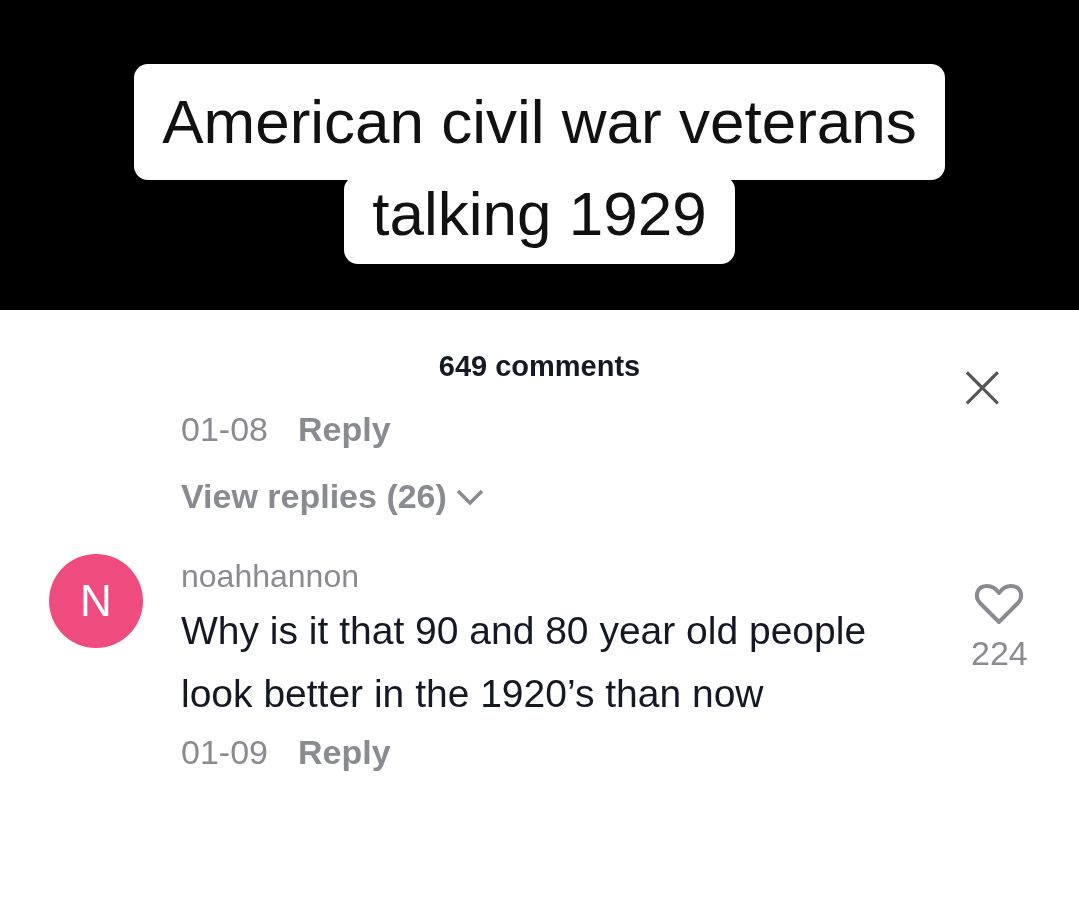  I want to click on comment-count-title: 649 comments, so click(539, 366).